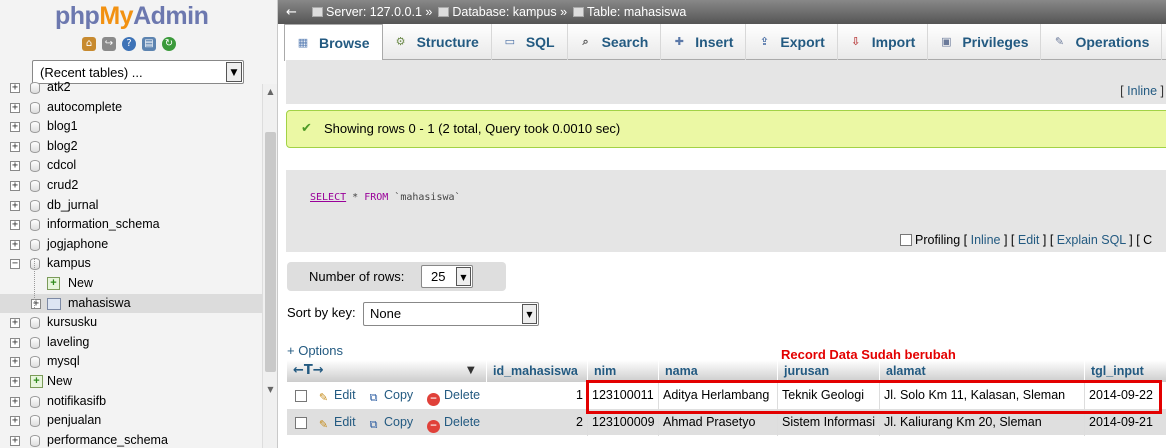  What do you see at coordinates (63, 362) in the screenshot?
I see `tree-item-label: mysql` at bounding box center [63, 362].